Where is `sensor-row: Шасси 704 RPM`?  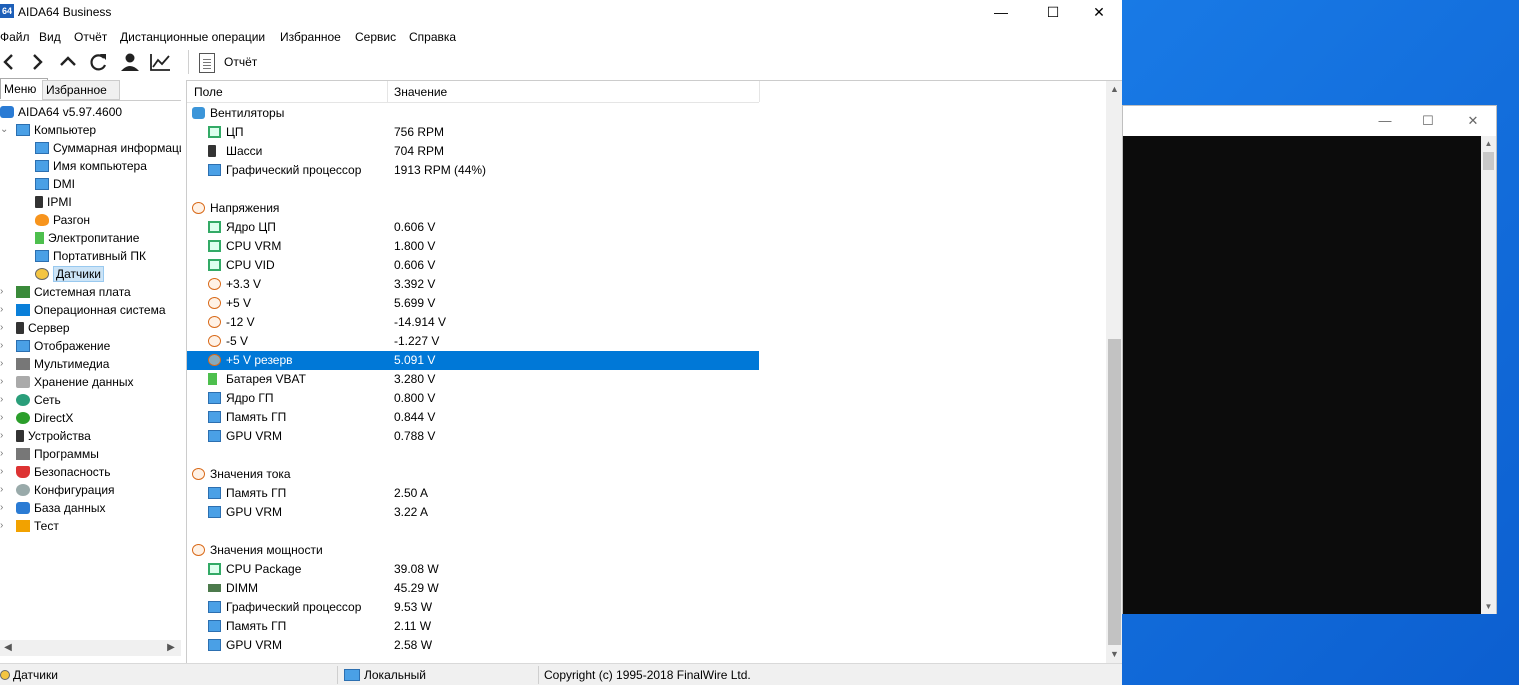
sensor-row: Шасси 704 RPM is located at coordinates (473, 151).